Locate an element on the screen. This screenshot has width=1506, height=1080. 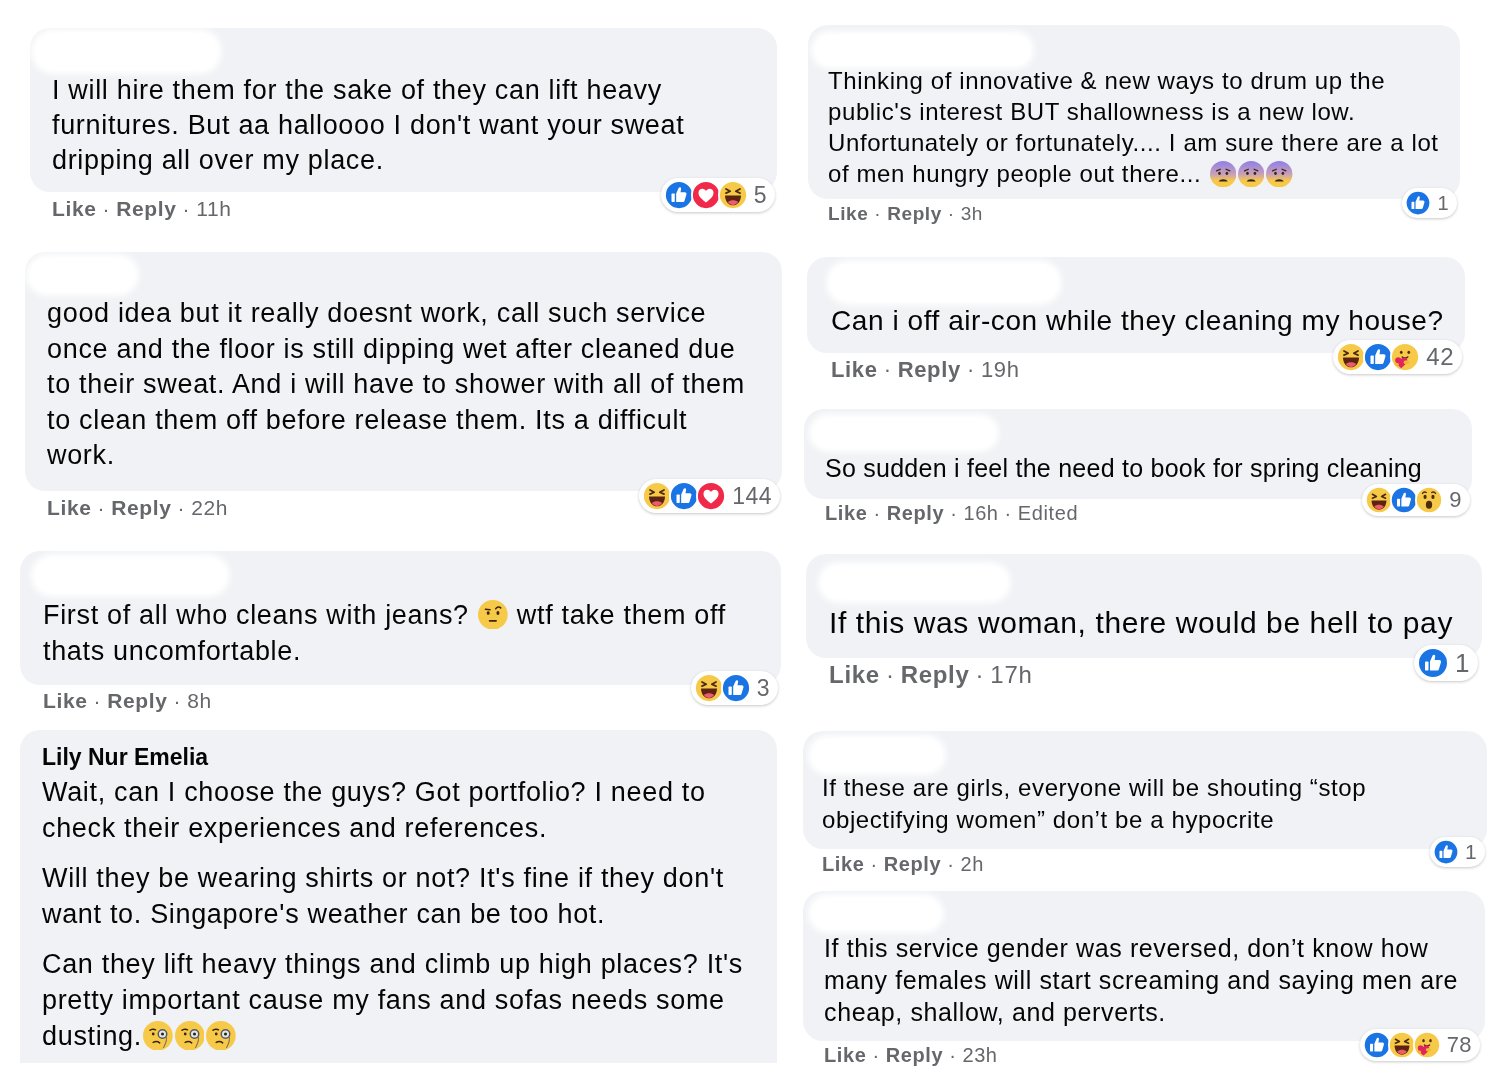
reaction-count: 42 is located at coordinates (1440, 357).